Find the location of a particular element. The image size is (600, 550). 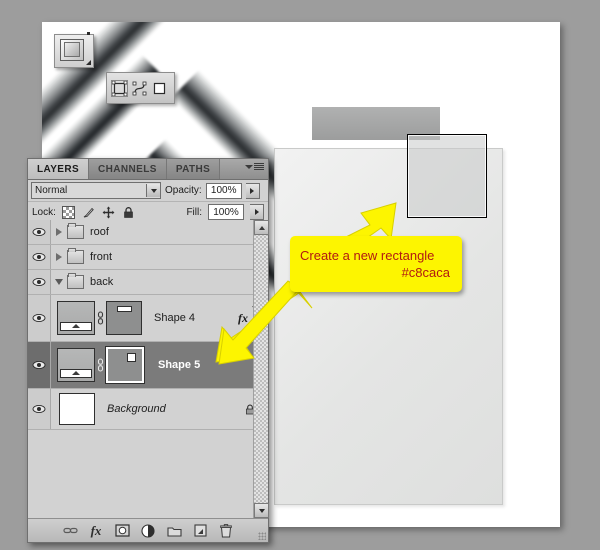

panel-tab-bar: LAYERS CHANNELS PATHS is located at coordinates (148, 169).